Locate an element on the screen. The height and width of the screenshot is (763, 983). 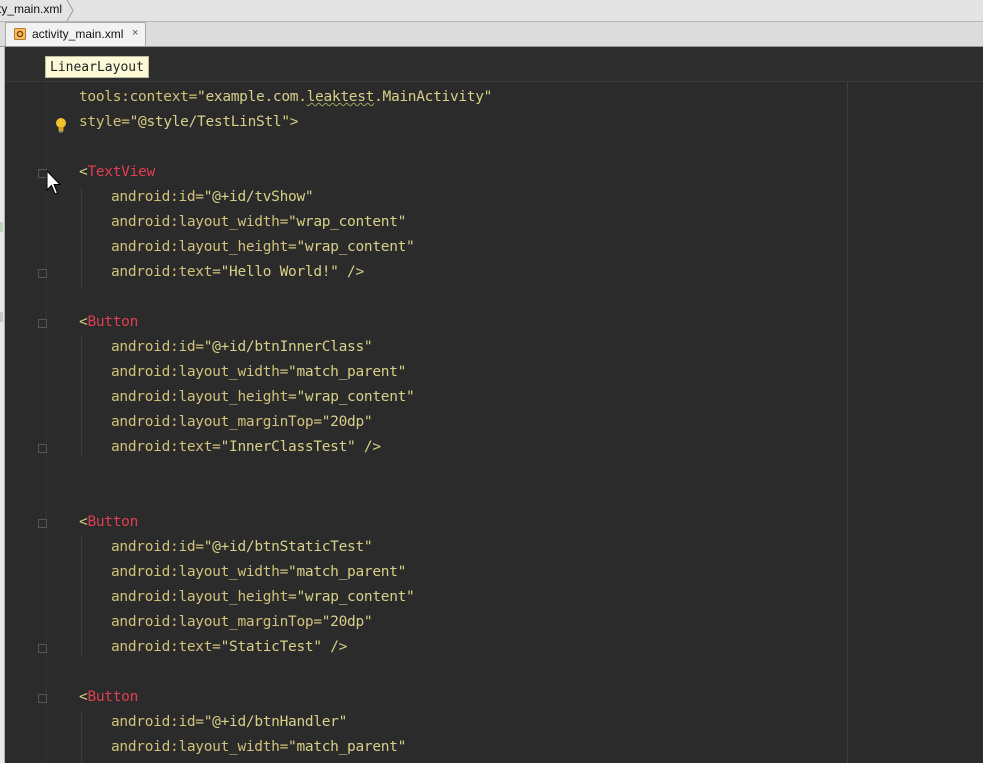
tooltip: LinearLayout is located at coordinates (97, 67).